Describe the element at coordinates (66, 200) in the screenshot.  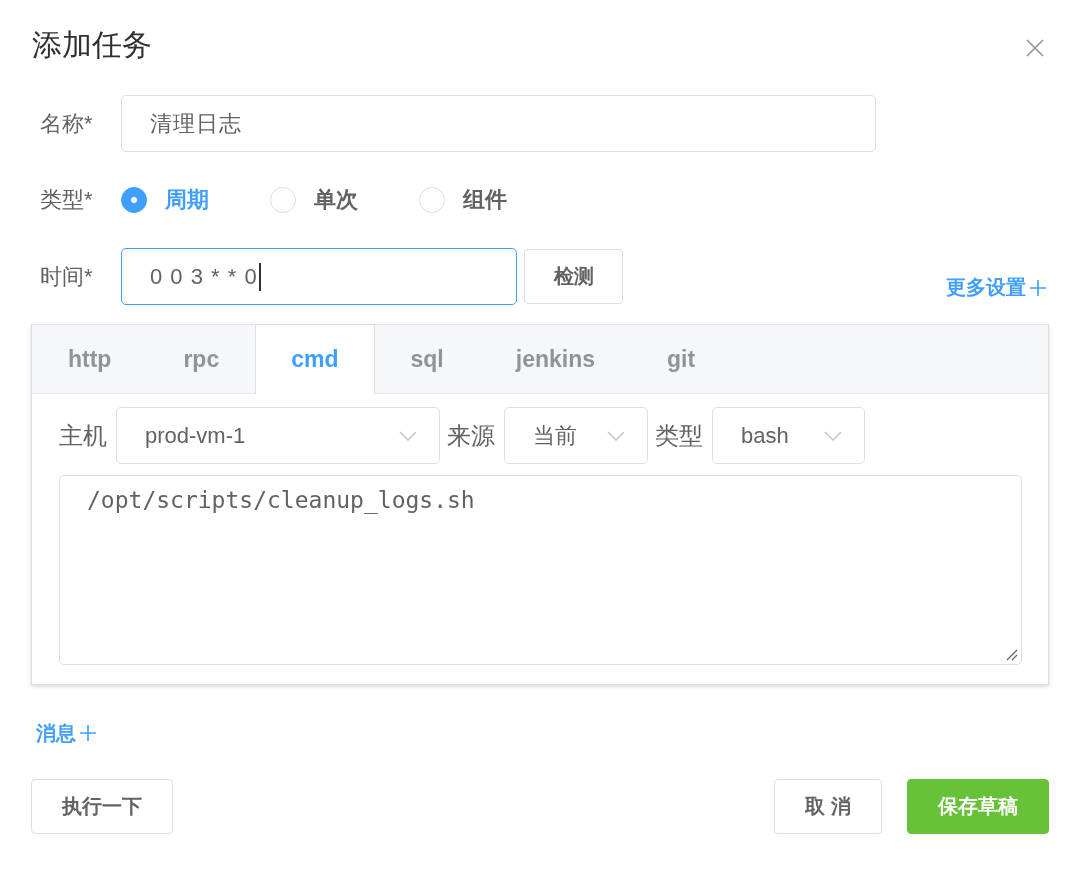
I see `field-label: 类型*` at that location.